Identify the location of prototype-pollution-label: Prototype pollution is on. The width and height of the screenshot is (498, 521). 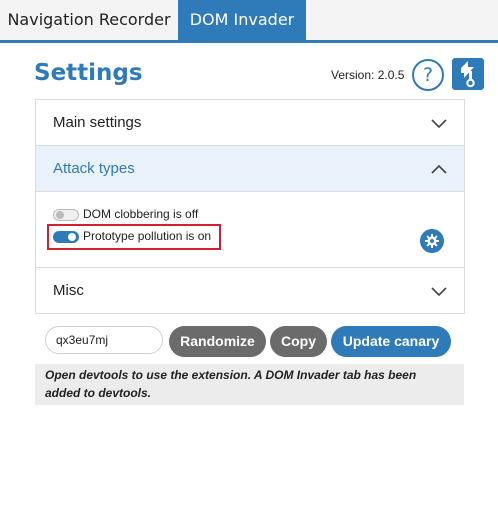
(147, 236).